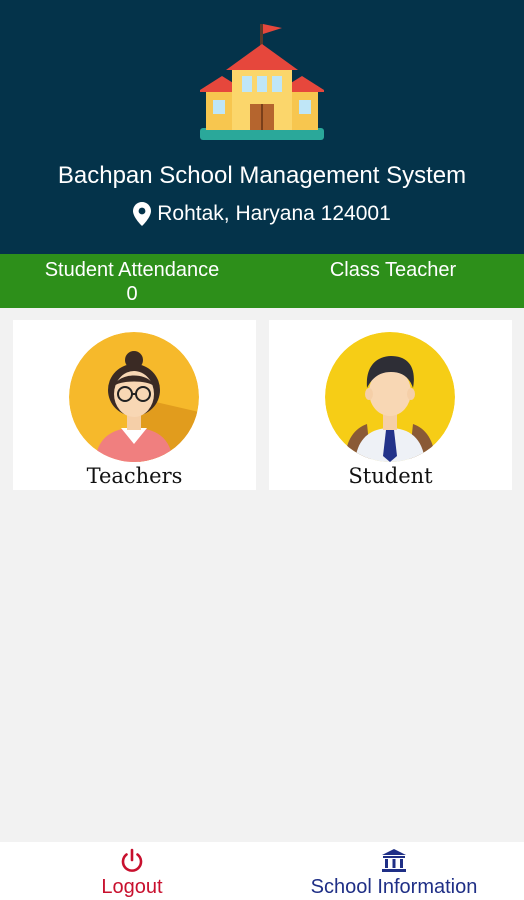  What do you see at coordinates (132, 860) in the screenshot?
I see `power-icon` at bounding box center [132, 860].